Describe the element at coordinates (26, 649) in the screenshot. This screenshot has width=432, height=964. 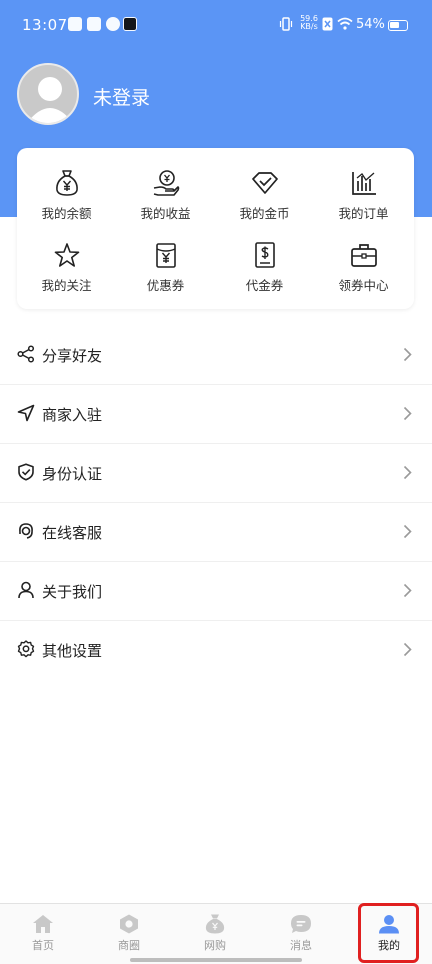
I see `gear-icon` at that location.